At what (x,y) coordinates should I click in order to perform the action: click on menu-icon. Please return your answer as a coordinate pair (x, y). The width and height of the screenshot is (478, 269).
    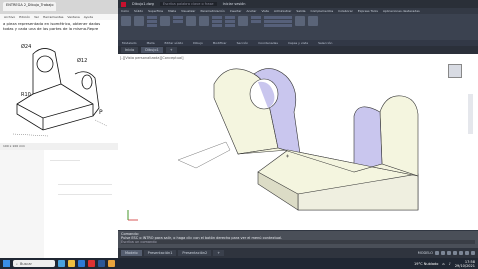
    Looking at the image, I should click on (473, 253).